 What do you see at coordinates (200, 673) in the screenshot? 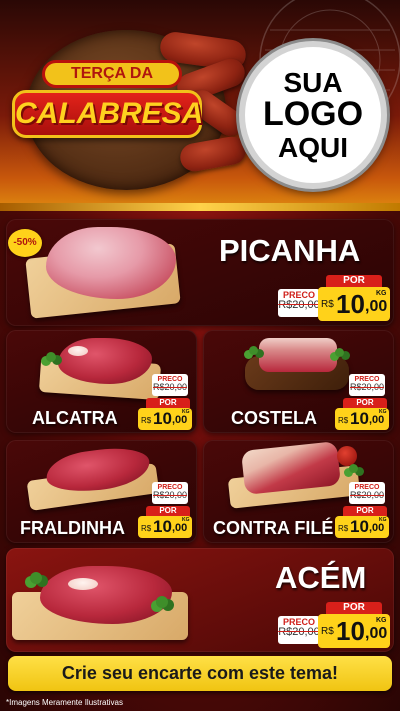
I see `cta-banner: Crie seu encarte com este tema!` at bounding box center [200, 673].